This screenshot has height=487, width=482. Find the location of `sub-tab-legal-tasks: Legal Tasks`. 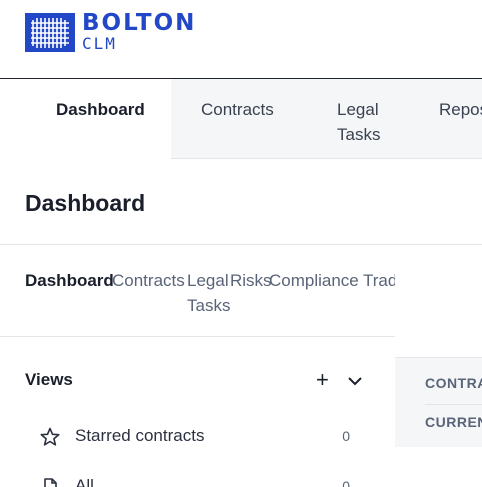

sub-tab-legal-tasks: Legal Tasks is located at coordinates (208, 293).